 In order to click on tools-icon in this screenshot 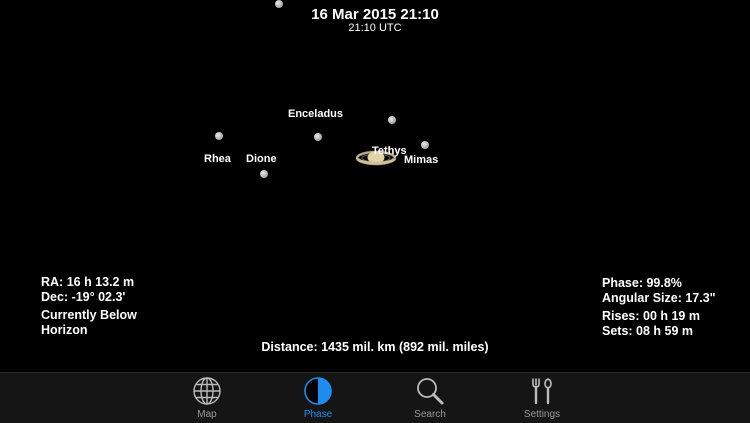, I will do `click(542, 391)`.